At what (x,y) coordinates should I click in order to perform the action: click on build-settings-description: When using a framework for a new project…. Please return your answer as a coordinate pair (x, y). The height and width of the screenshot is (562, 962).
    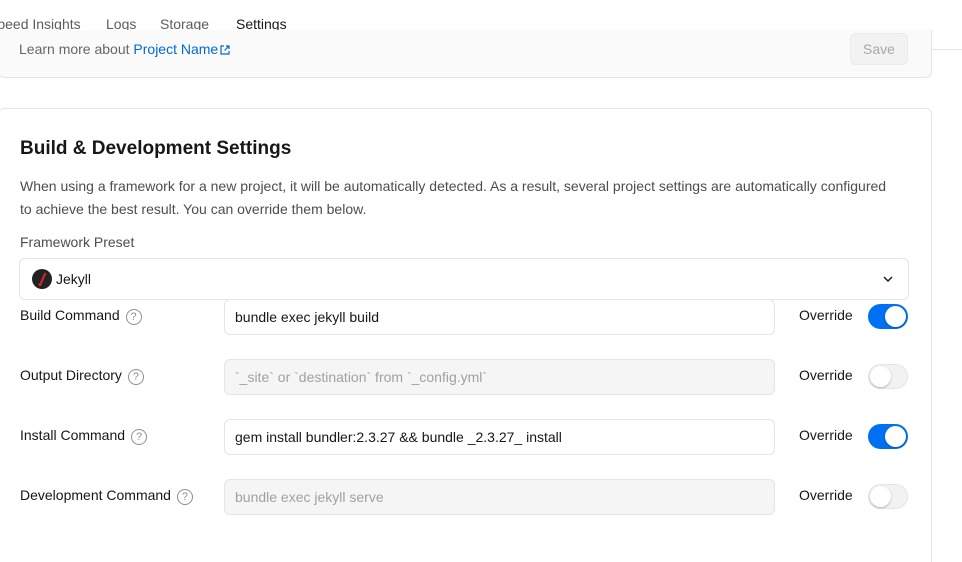
    Looking at the image, I should click on (453, 197).